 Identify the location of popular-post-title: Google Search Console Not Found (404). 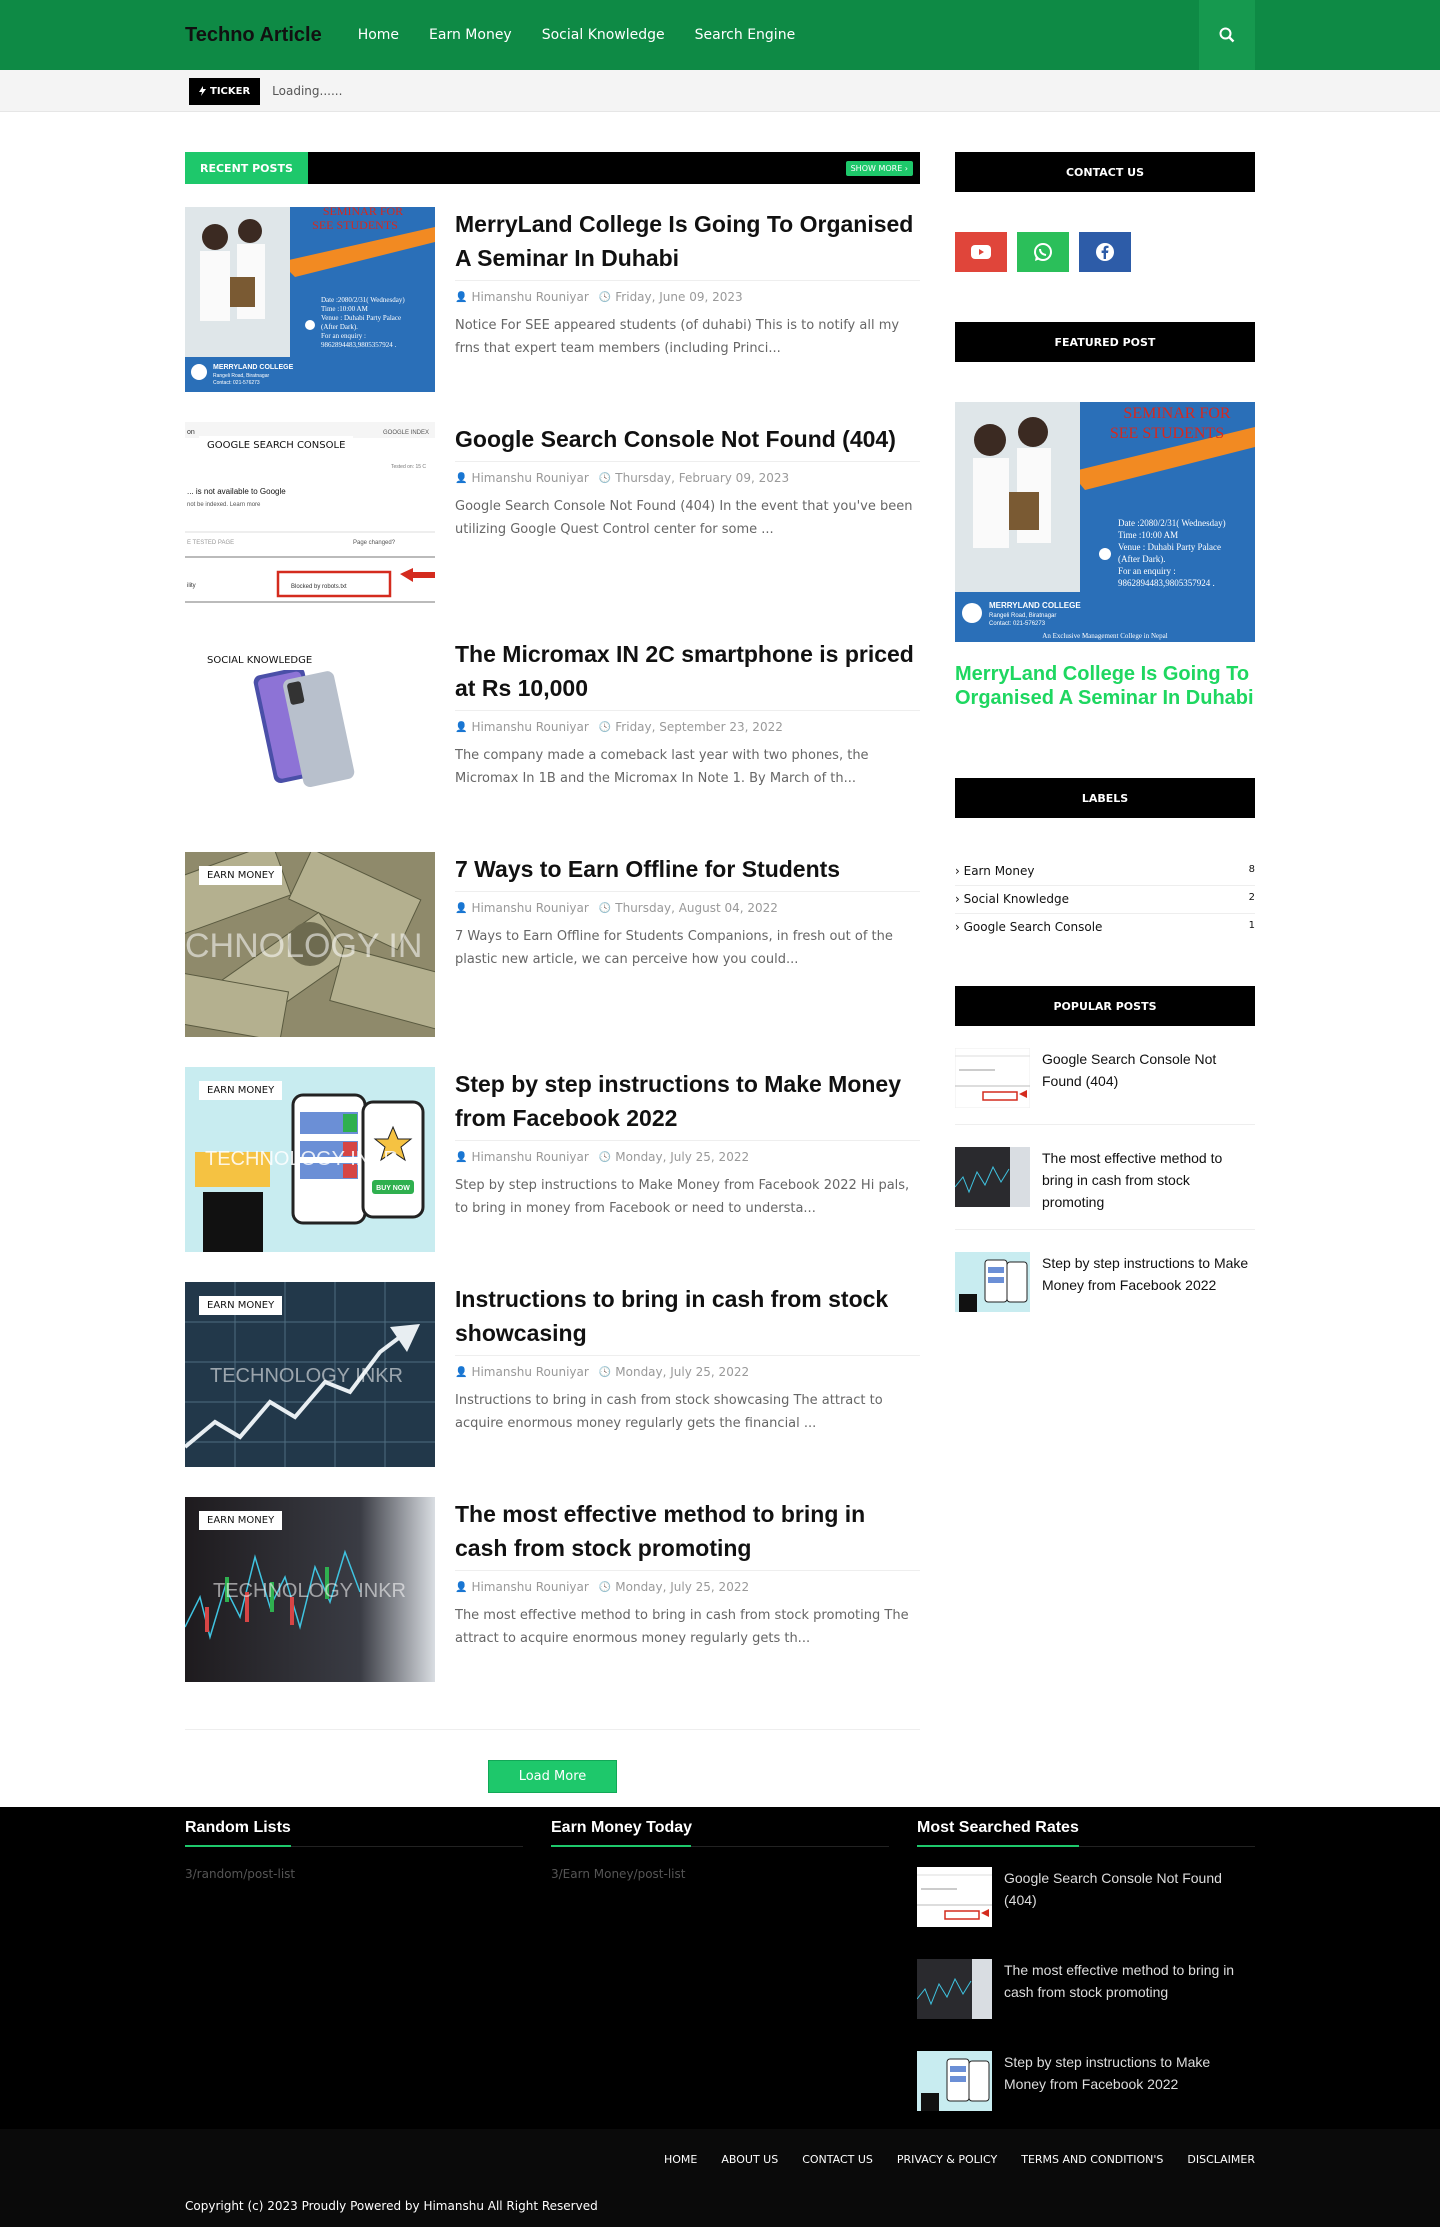
(1148, 1078).